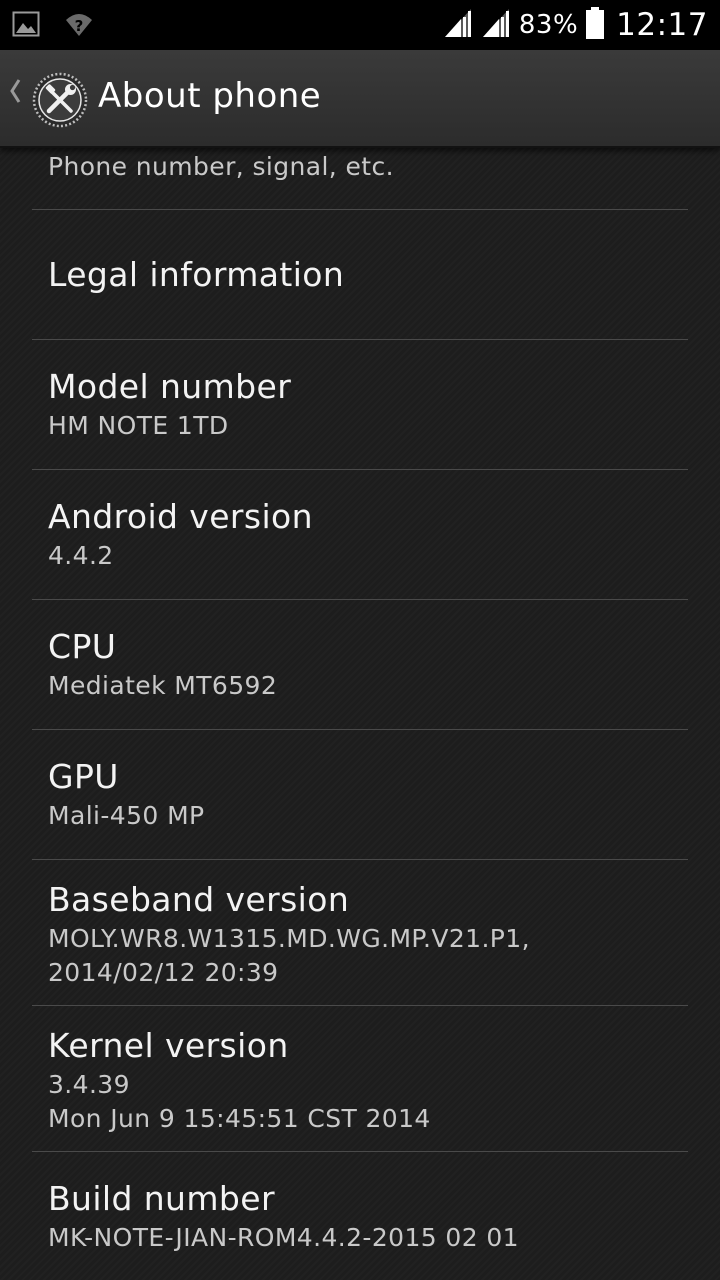 The width and height of the screenshot is (720, 1280). What do you see at coordinates (360, 535) in the screenshot?
I see `list-item-android-version: Android version 4.4.2` at bounding box center [360, 535].